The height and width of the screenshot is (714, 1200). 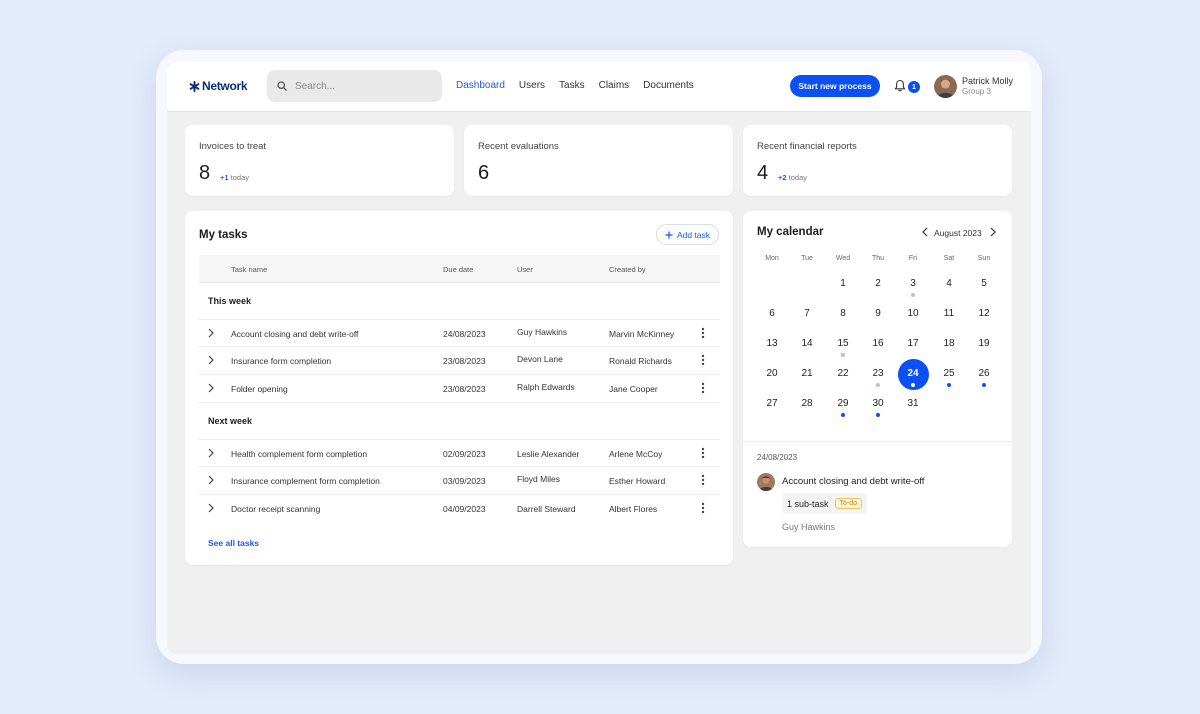 I want to click on task-name: Folder opening, so click(x=259, y=389).